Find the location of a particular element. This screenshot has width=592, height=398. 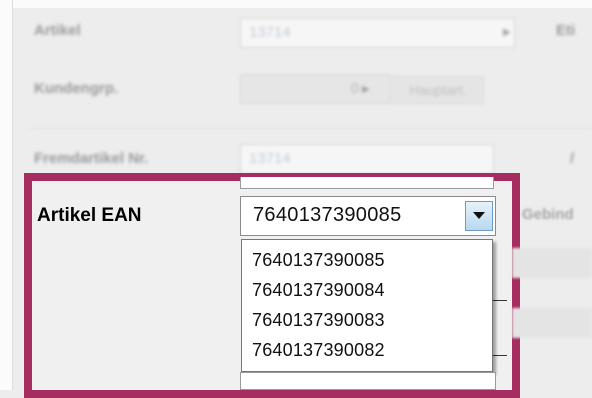

dropdown-toggle-button is located at coordinates (479, 216).